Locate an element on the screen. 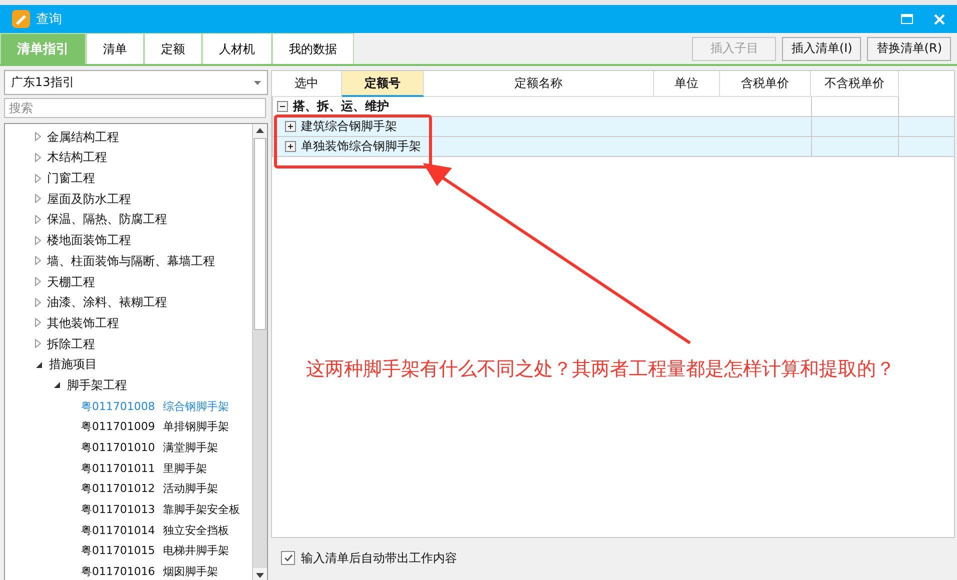  scroll-up-icon is located at coordinates (260, 131).